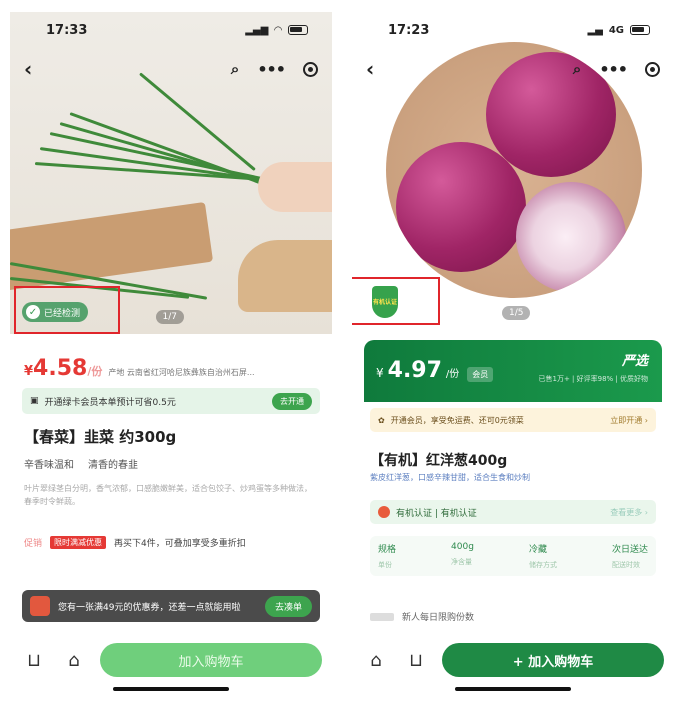 The image size is (694, 701). What do you see at coordinates (595, 30) in the screenshot?
I see `signal-icon: ▂▄` at bounding box center [595, 30].